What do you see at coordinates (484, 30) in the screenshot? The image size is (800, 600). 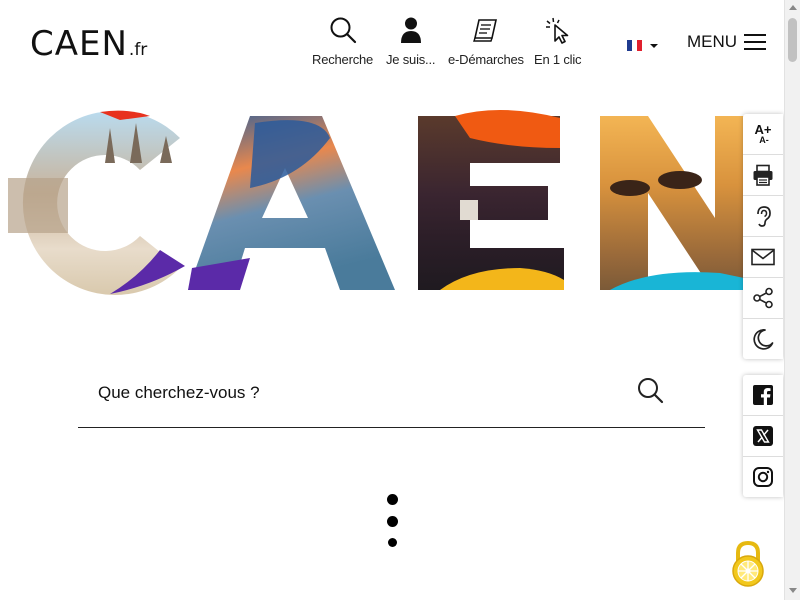 I see `document-icon` at bounding box center [484, 30].